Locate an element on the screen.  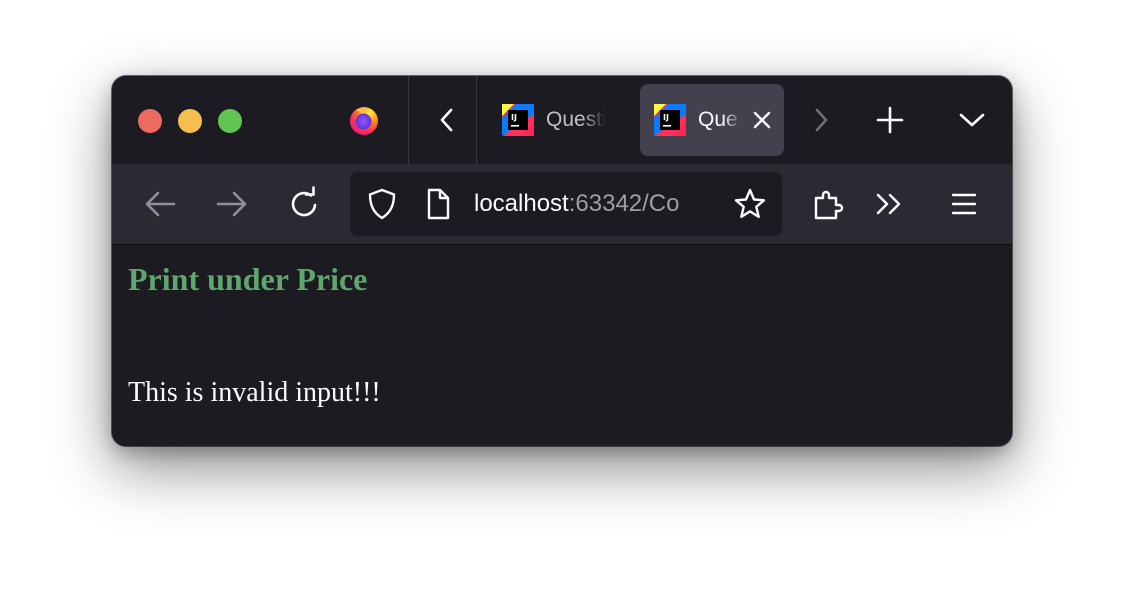
extensions-icon is located at coordinates (829, 205).